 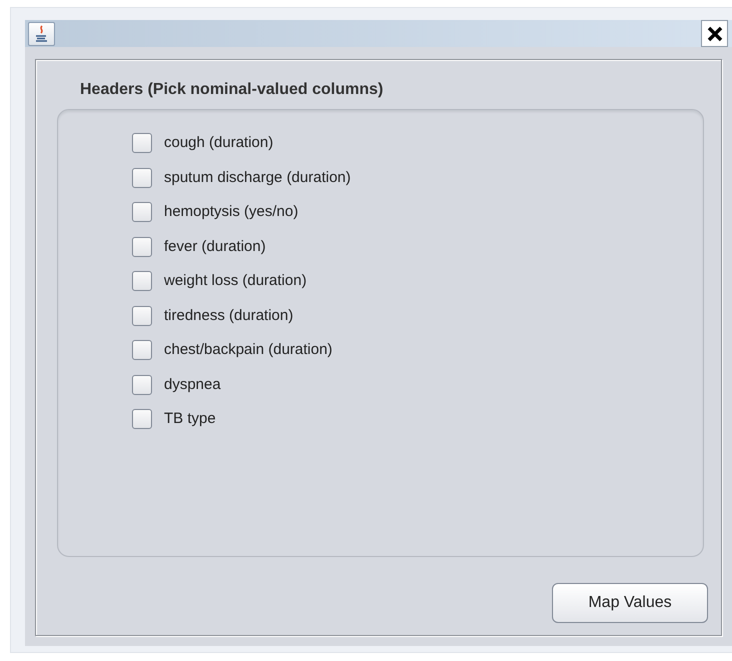 I want to click on coffee-cup-icon, so click(x=41, y=34).